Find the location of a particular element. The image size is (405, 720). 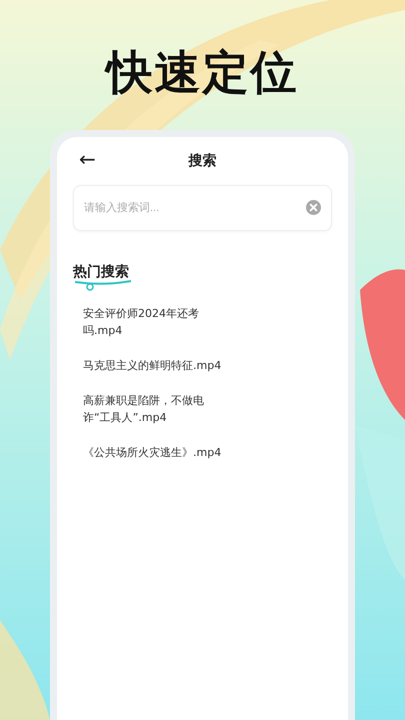

screen-title: 搜索 is located at coordinates (202, 161).